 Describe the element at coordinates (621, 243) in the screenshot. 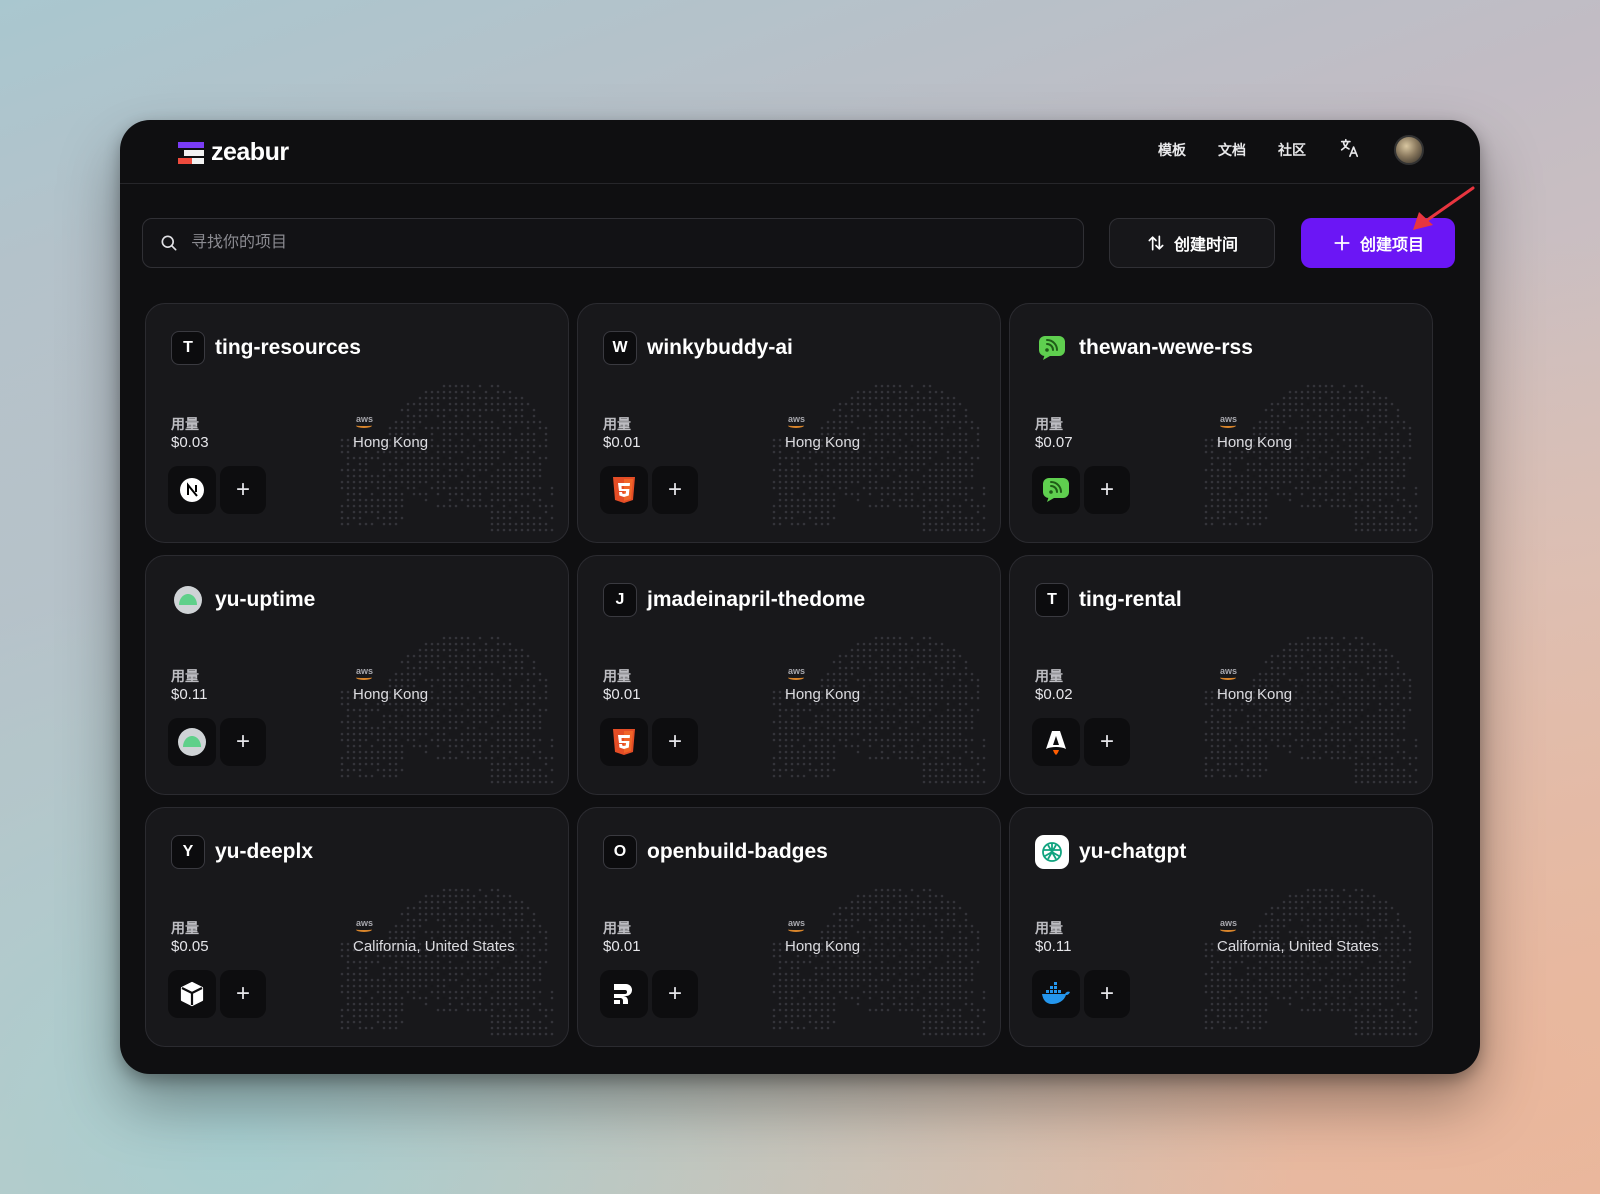

I see `search-input` at that location.